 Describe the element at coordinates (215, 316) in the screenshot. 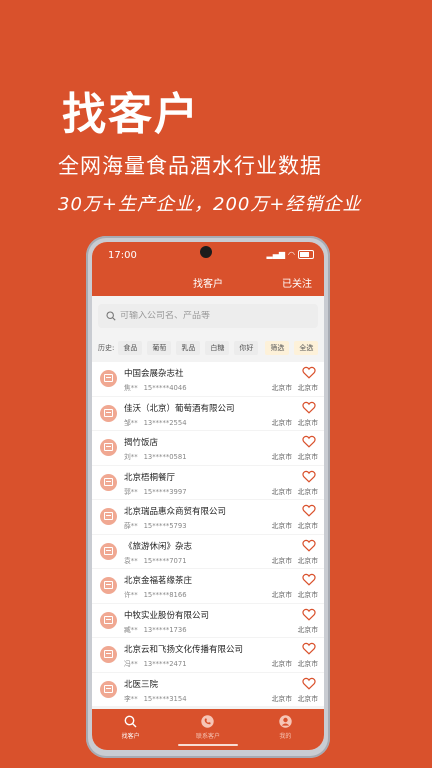

I see `search-input` at that location.